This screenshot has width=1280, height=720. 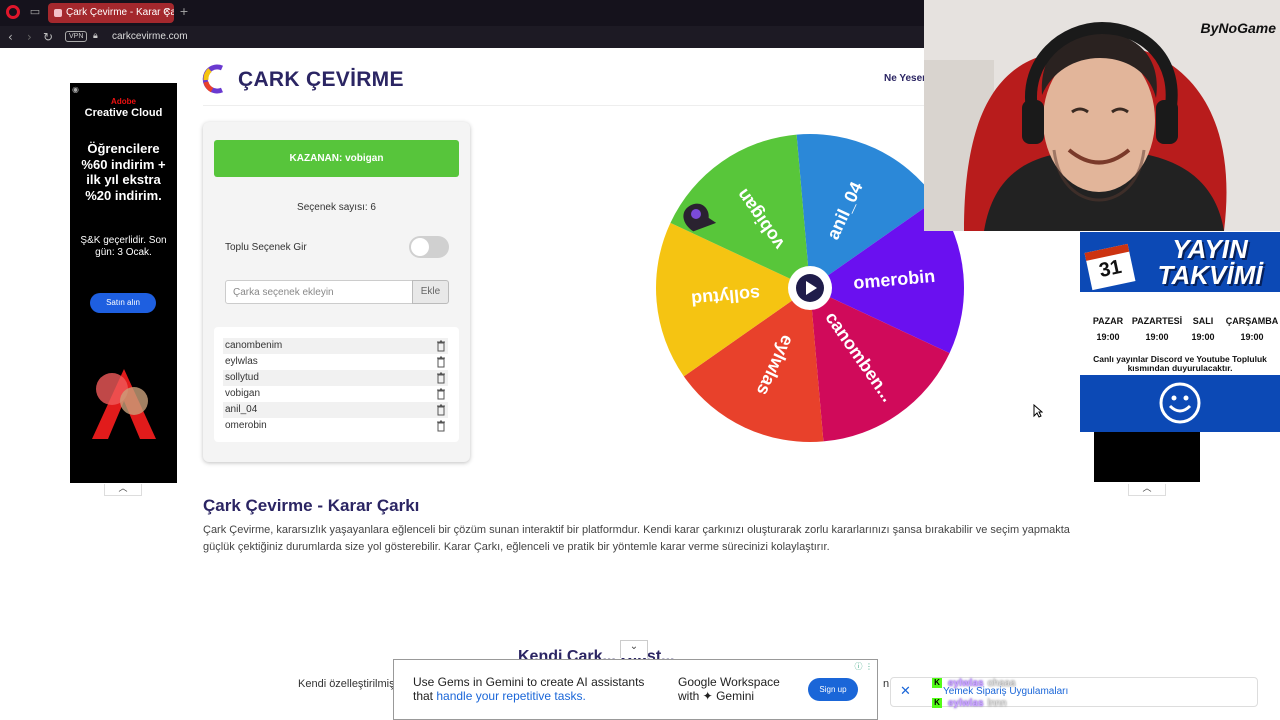 What do you see at coordinates (335, 362) in the screenshot?
I see `list-item: eylwlas` at bounding box center [335, 362].